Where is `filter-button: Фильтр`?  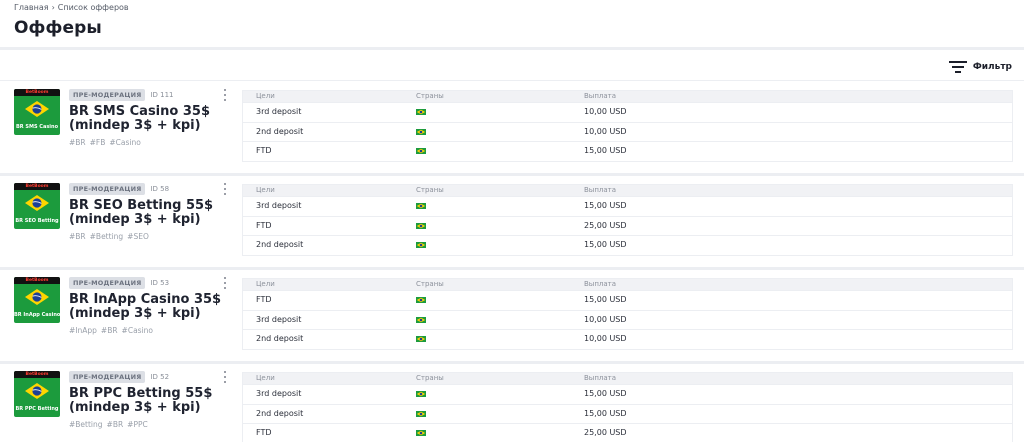 filter-button: Фильтр is located at coordinates (980, 67).